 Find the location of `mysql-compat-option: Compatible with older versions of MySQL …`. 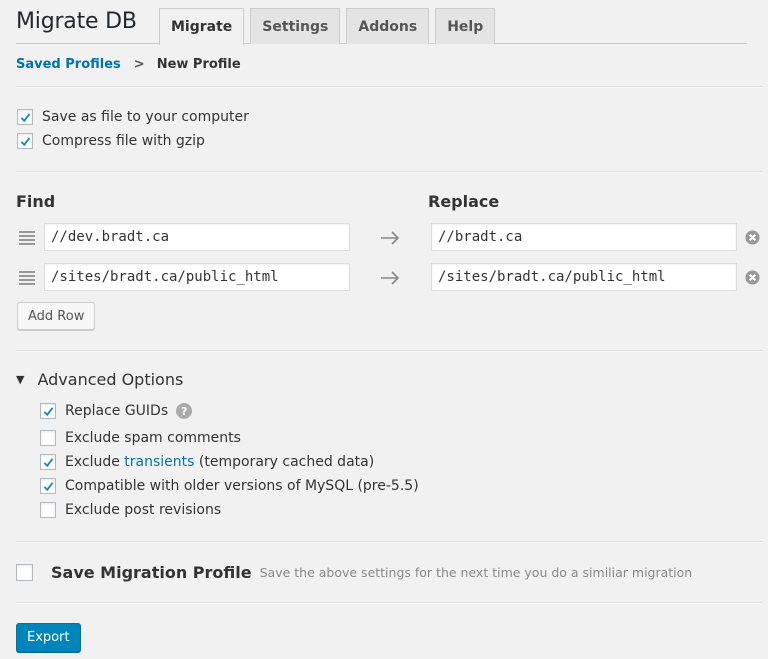

mysql-compat-option: Compatible with older versions of MySQL … is located at coordinates (229, 486).